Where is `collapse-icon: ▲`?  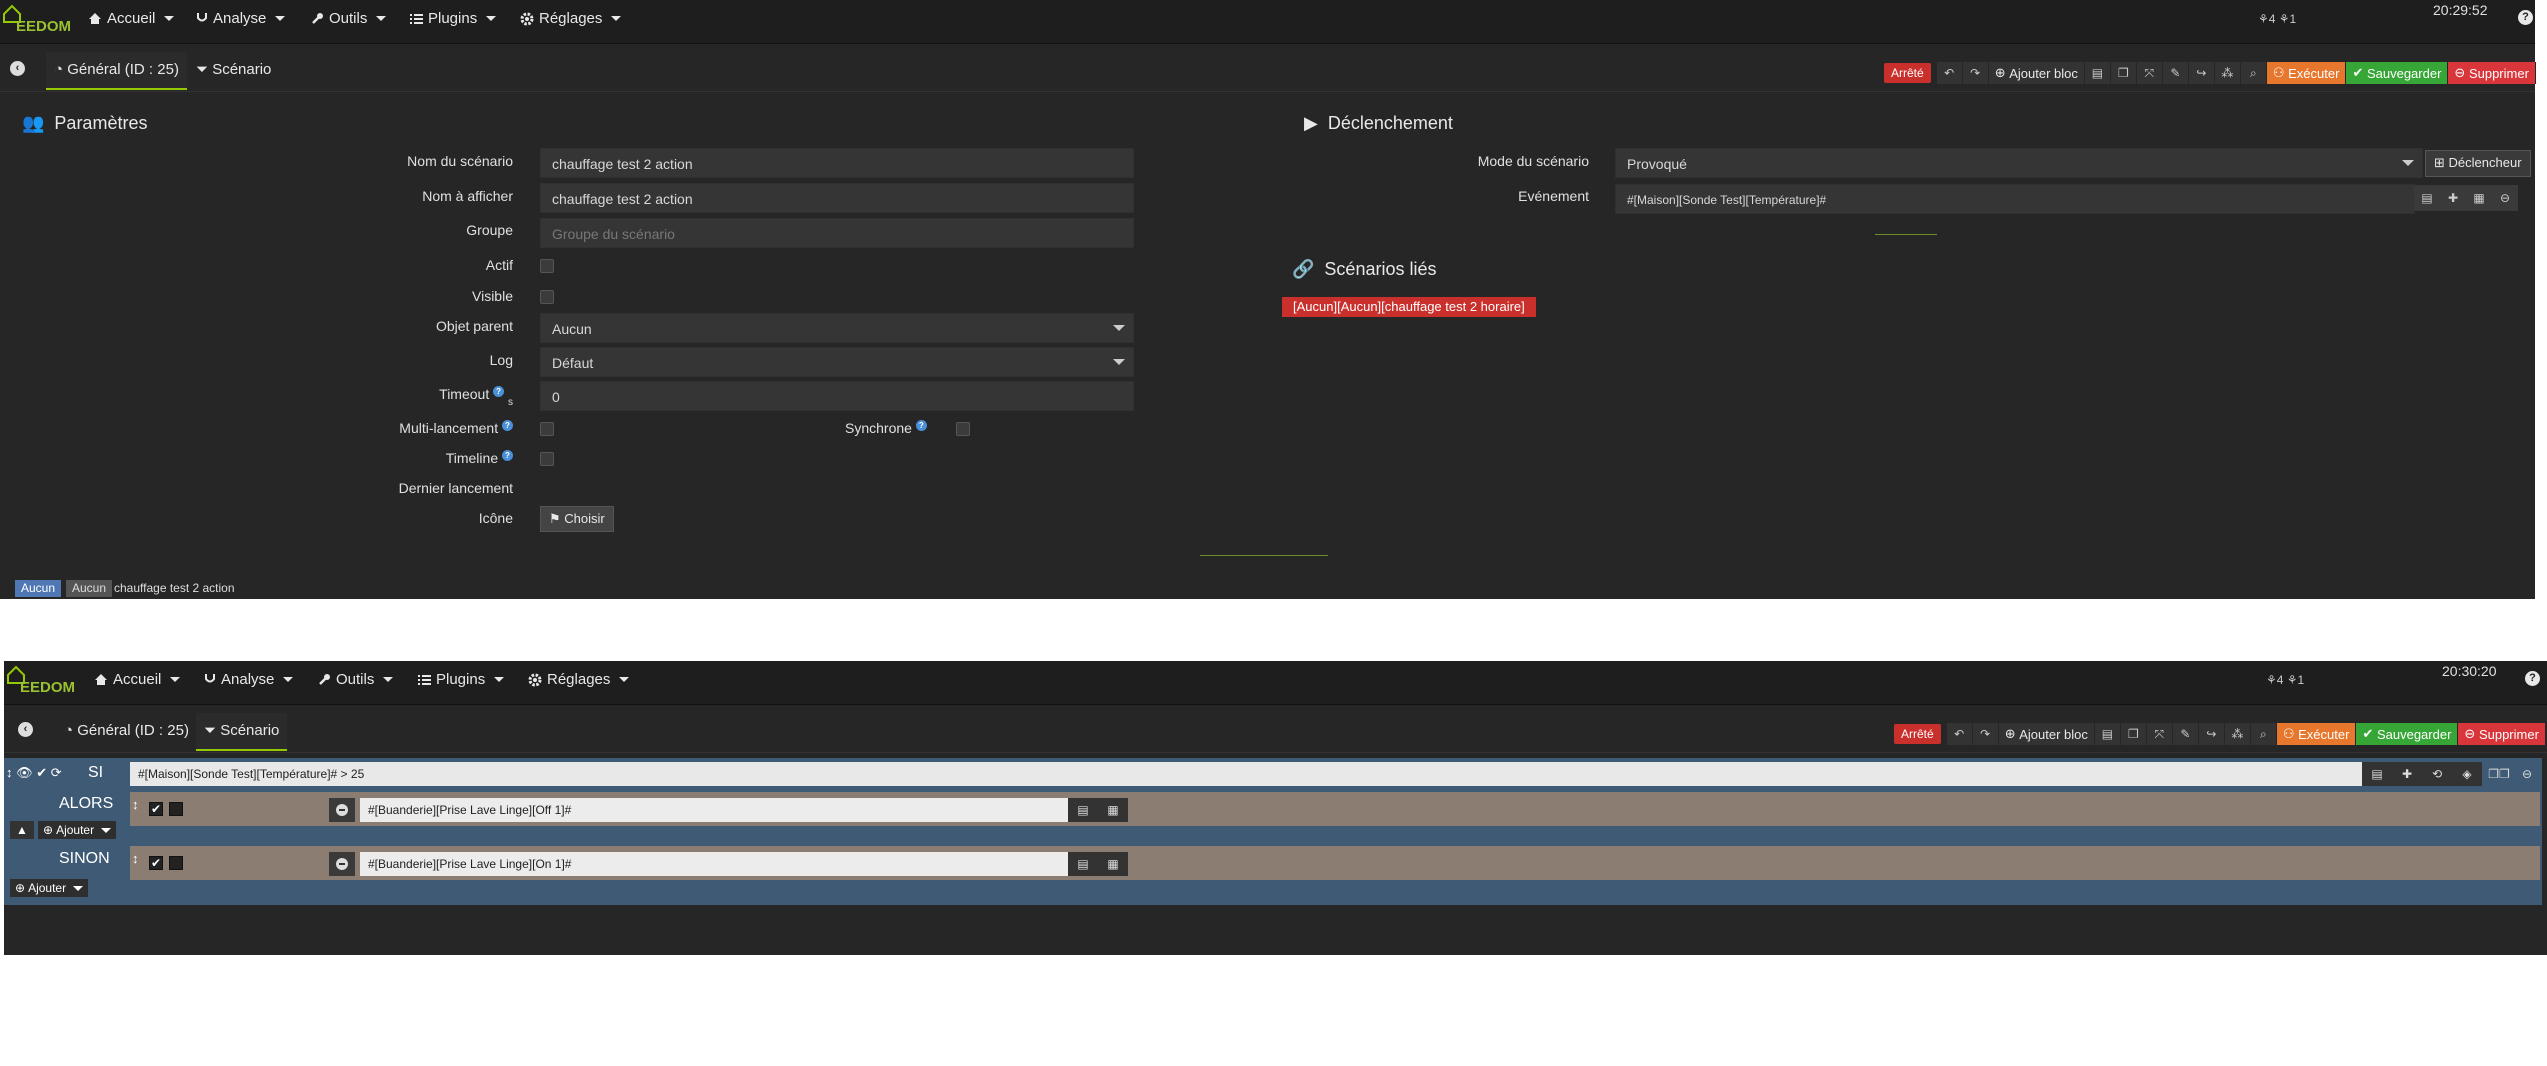
collapse-icon: ▲ is located at coordinates (22, 830).